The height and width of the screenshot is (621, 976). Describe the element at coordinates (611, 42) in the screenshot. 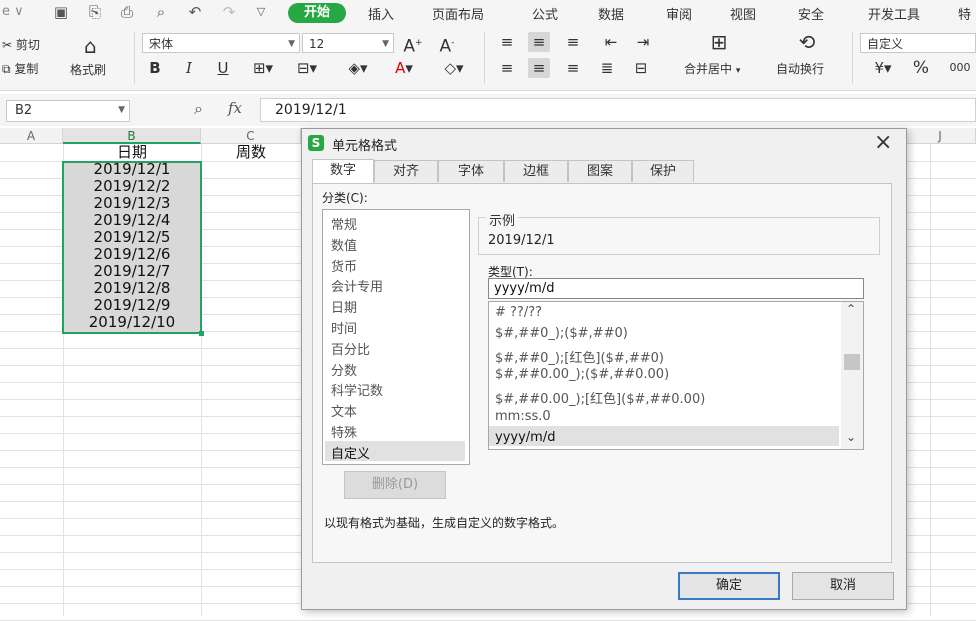

I see `decrease-indent-icon: ⇤` at that location.